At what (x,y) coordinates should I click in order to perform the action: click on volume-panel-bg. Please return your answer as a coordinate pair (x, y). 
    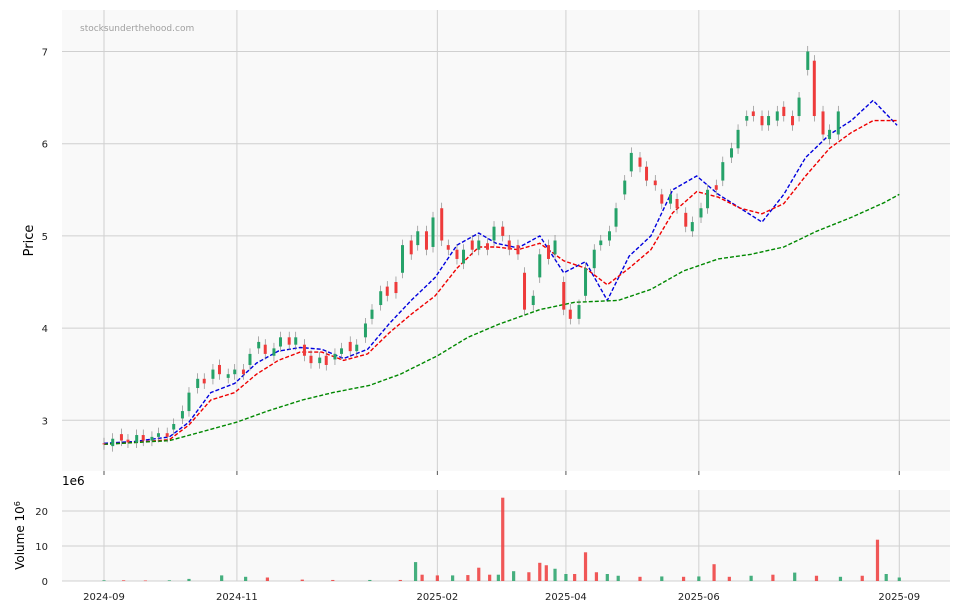
    Looking at the image, I should click on (506, 535).